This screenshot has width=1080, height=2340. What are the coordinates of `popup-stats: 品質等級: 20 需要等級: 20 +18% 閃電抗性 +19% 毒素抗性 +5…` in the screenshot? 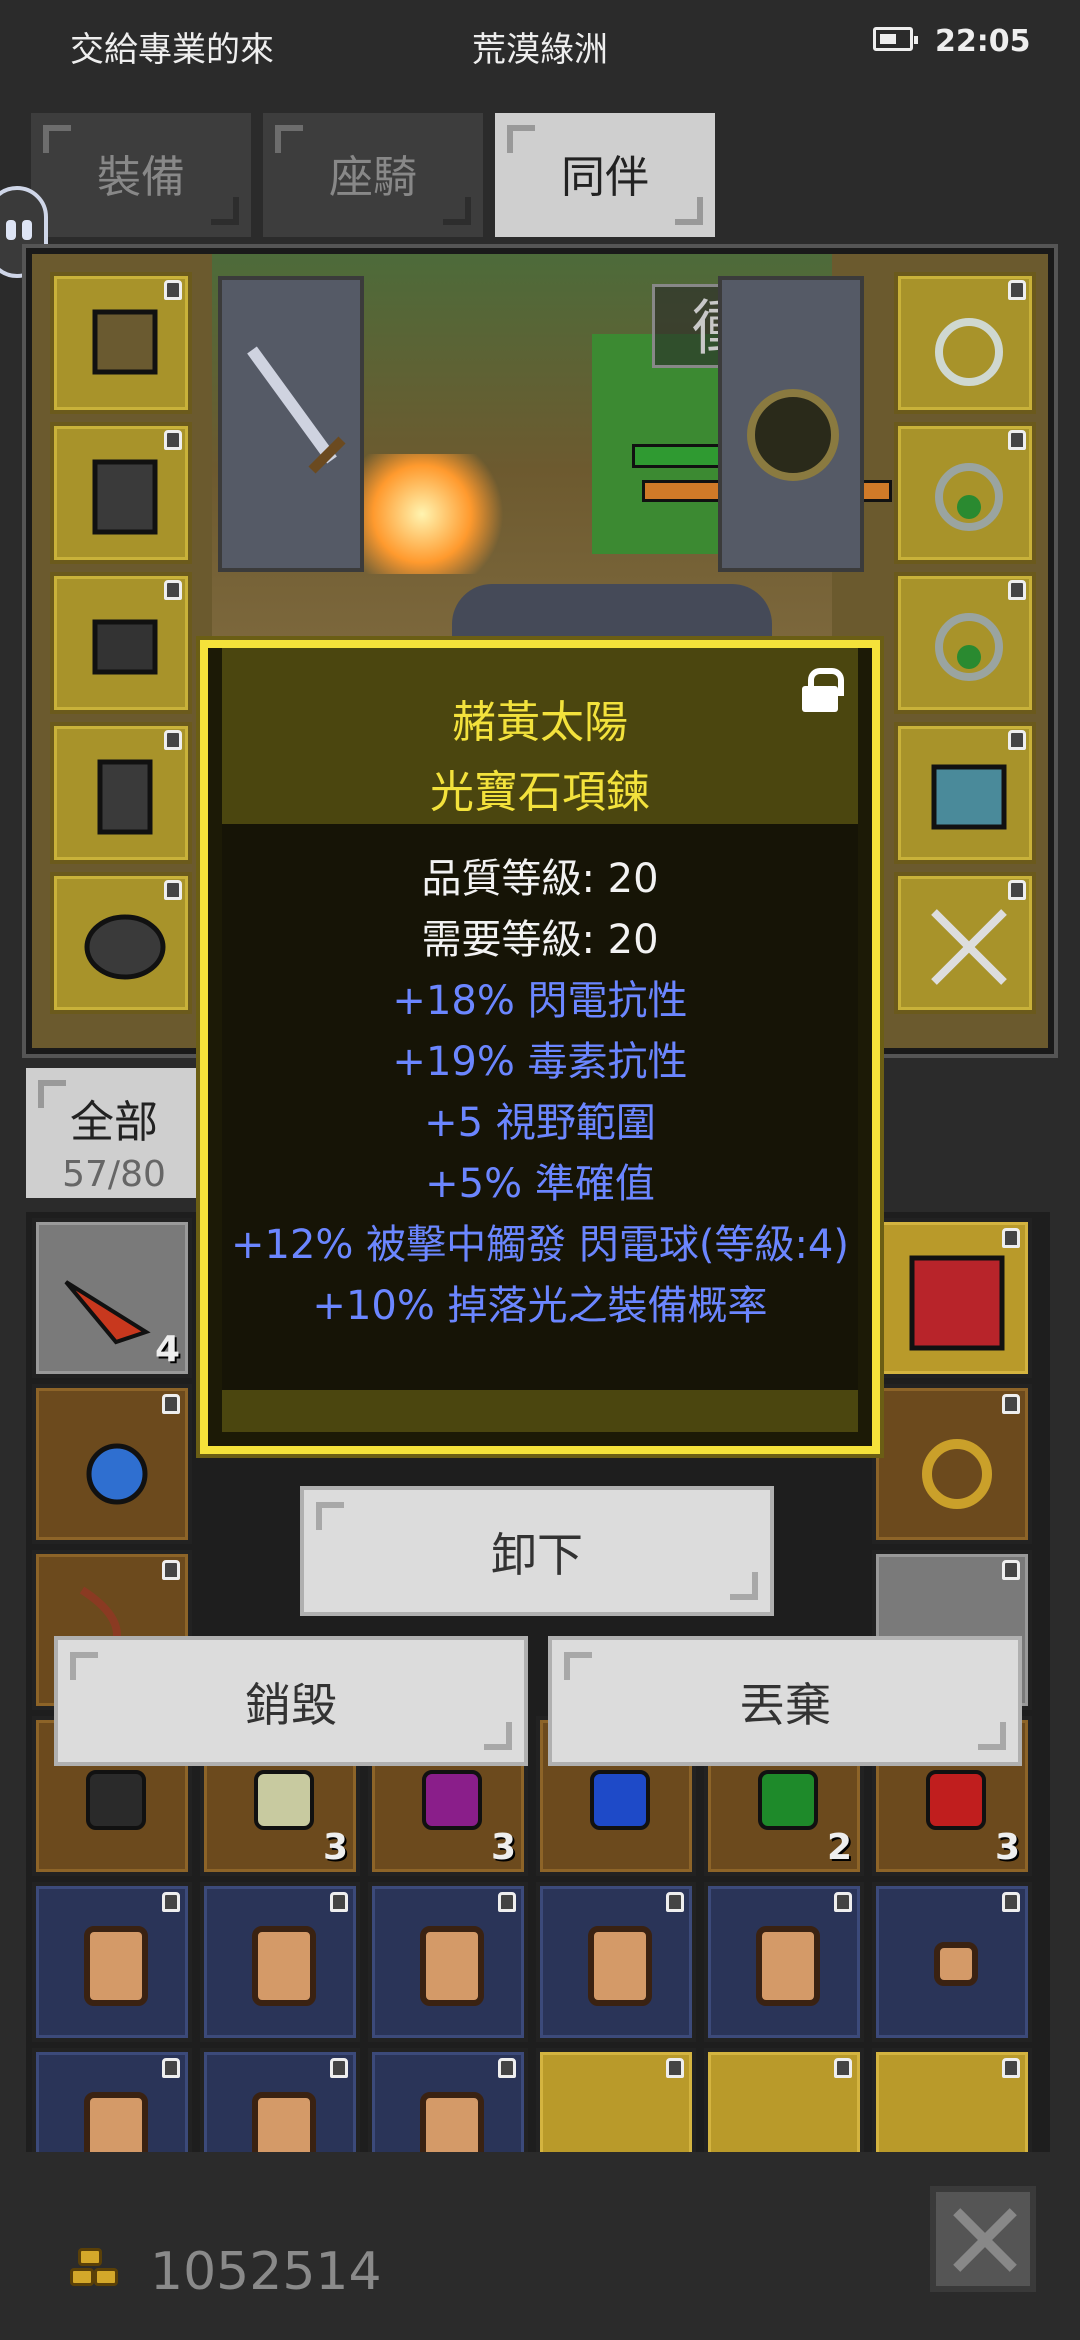 It's located at (540, 1107).